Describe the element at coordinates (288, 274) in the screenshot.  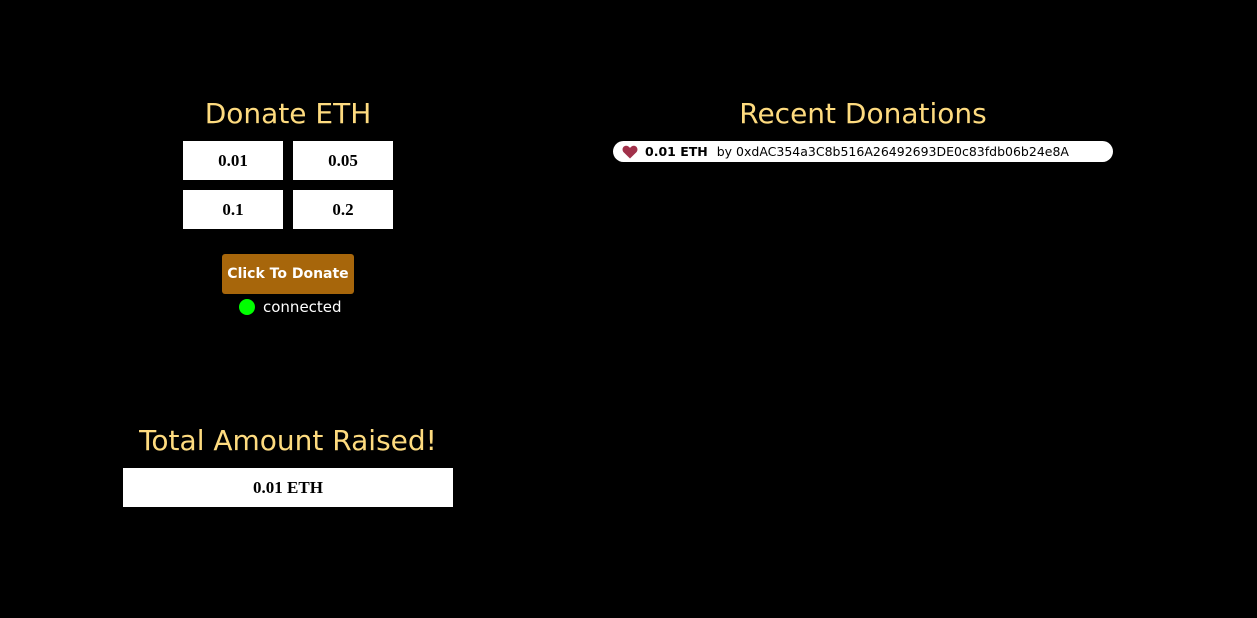
I see `donate-button: Click To Donate` at that location.